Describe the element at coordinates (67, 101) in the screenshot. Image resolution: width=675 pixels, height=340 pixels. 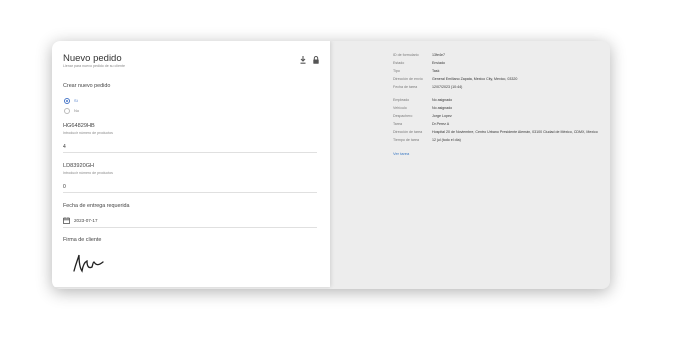
I see `radio-yes` at that location.